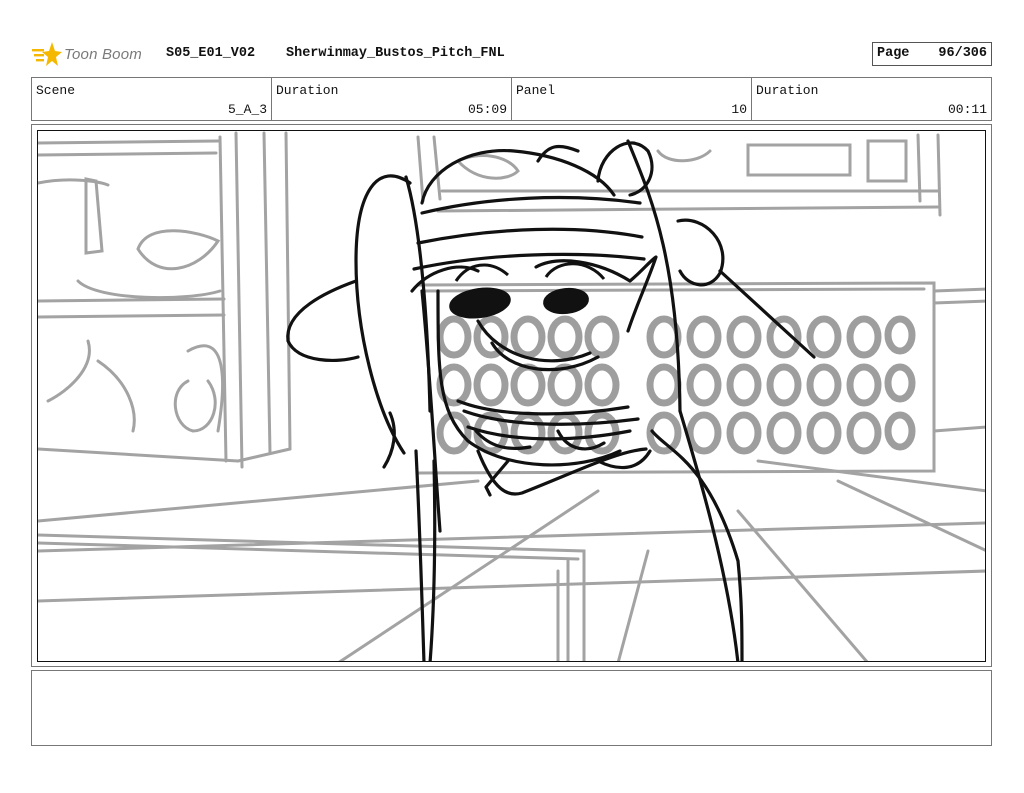 This screenshot has height=793, width=1024. Describe the element at coordinates (152, 99) in the screenshot. I see `scene-cell: Scene 5_A_3` at that location.